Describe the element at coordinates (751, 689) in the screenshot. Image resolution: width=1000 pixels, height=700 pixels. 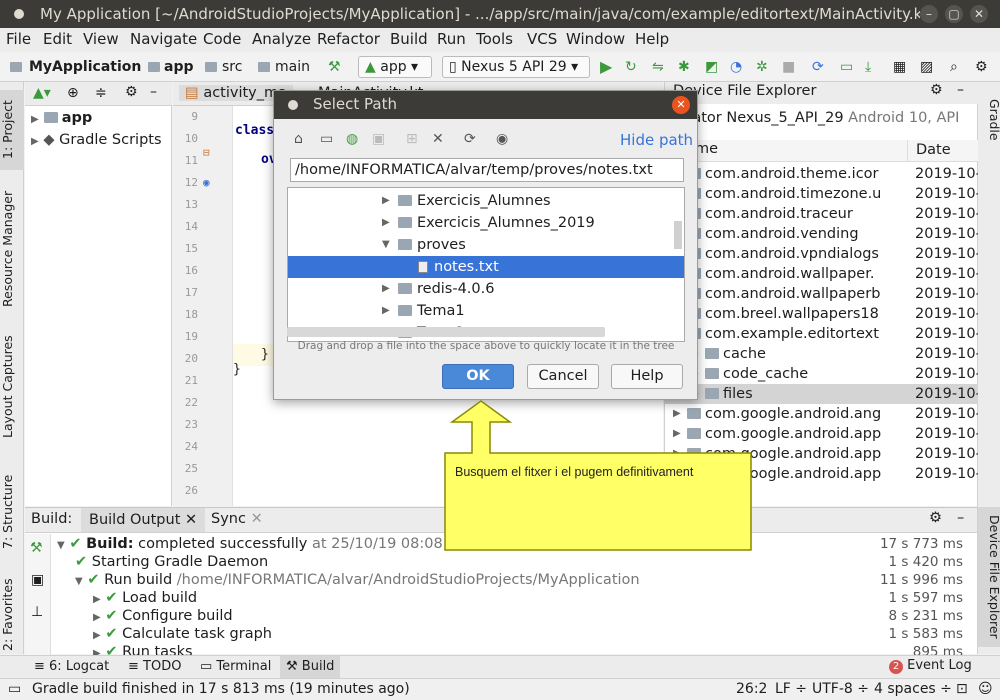
I see `caret-position: 26:2` at that location.